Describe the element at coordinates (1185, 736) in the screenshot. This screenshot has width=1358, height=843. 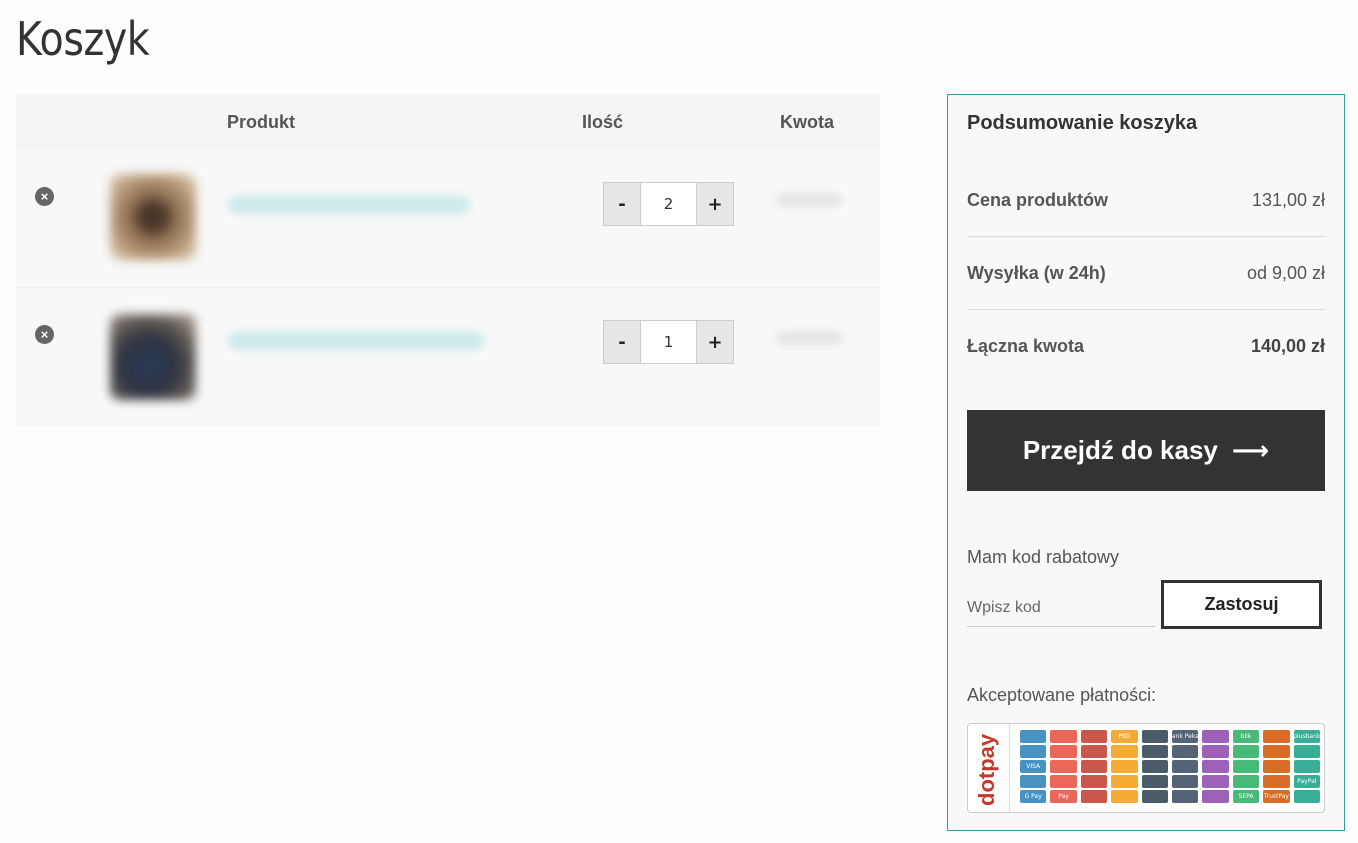
I see `payment-logo: Bank Pekao` at that location.